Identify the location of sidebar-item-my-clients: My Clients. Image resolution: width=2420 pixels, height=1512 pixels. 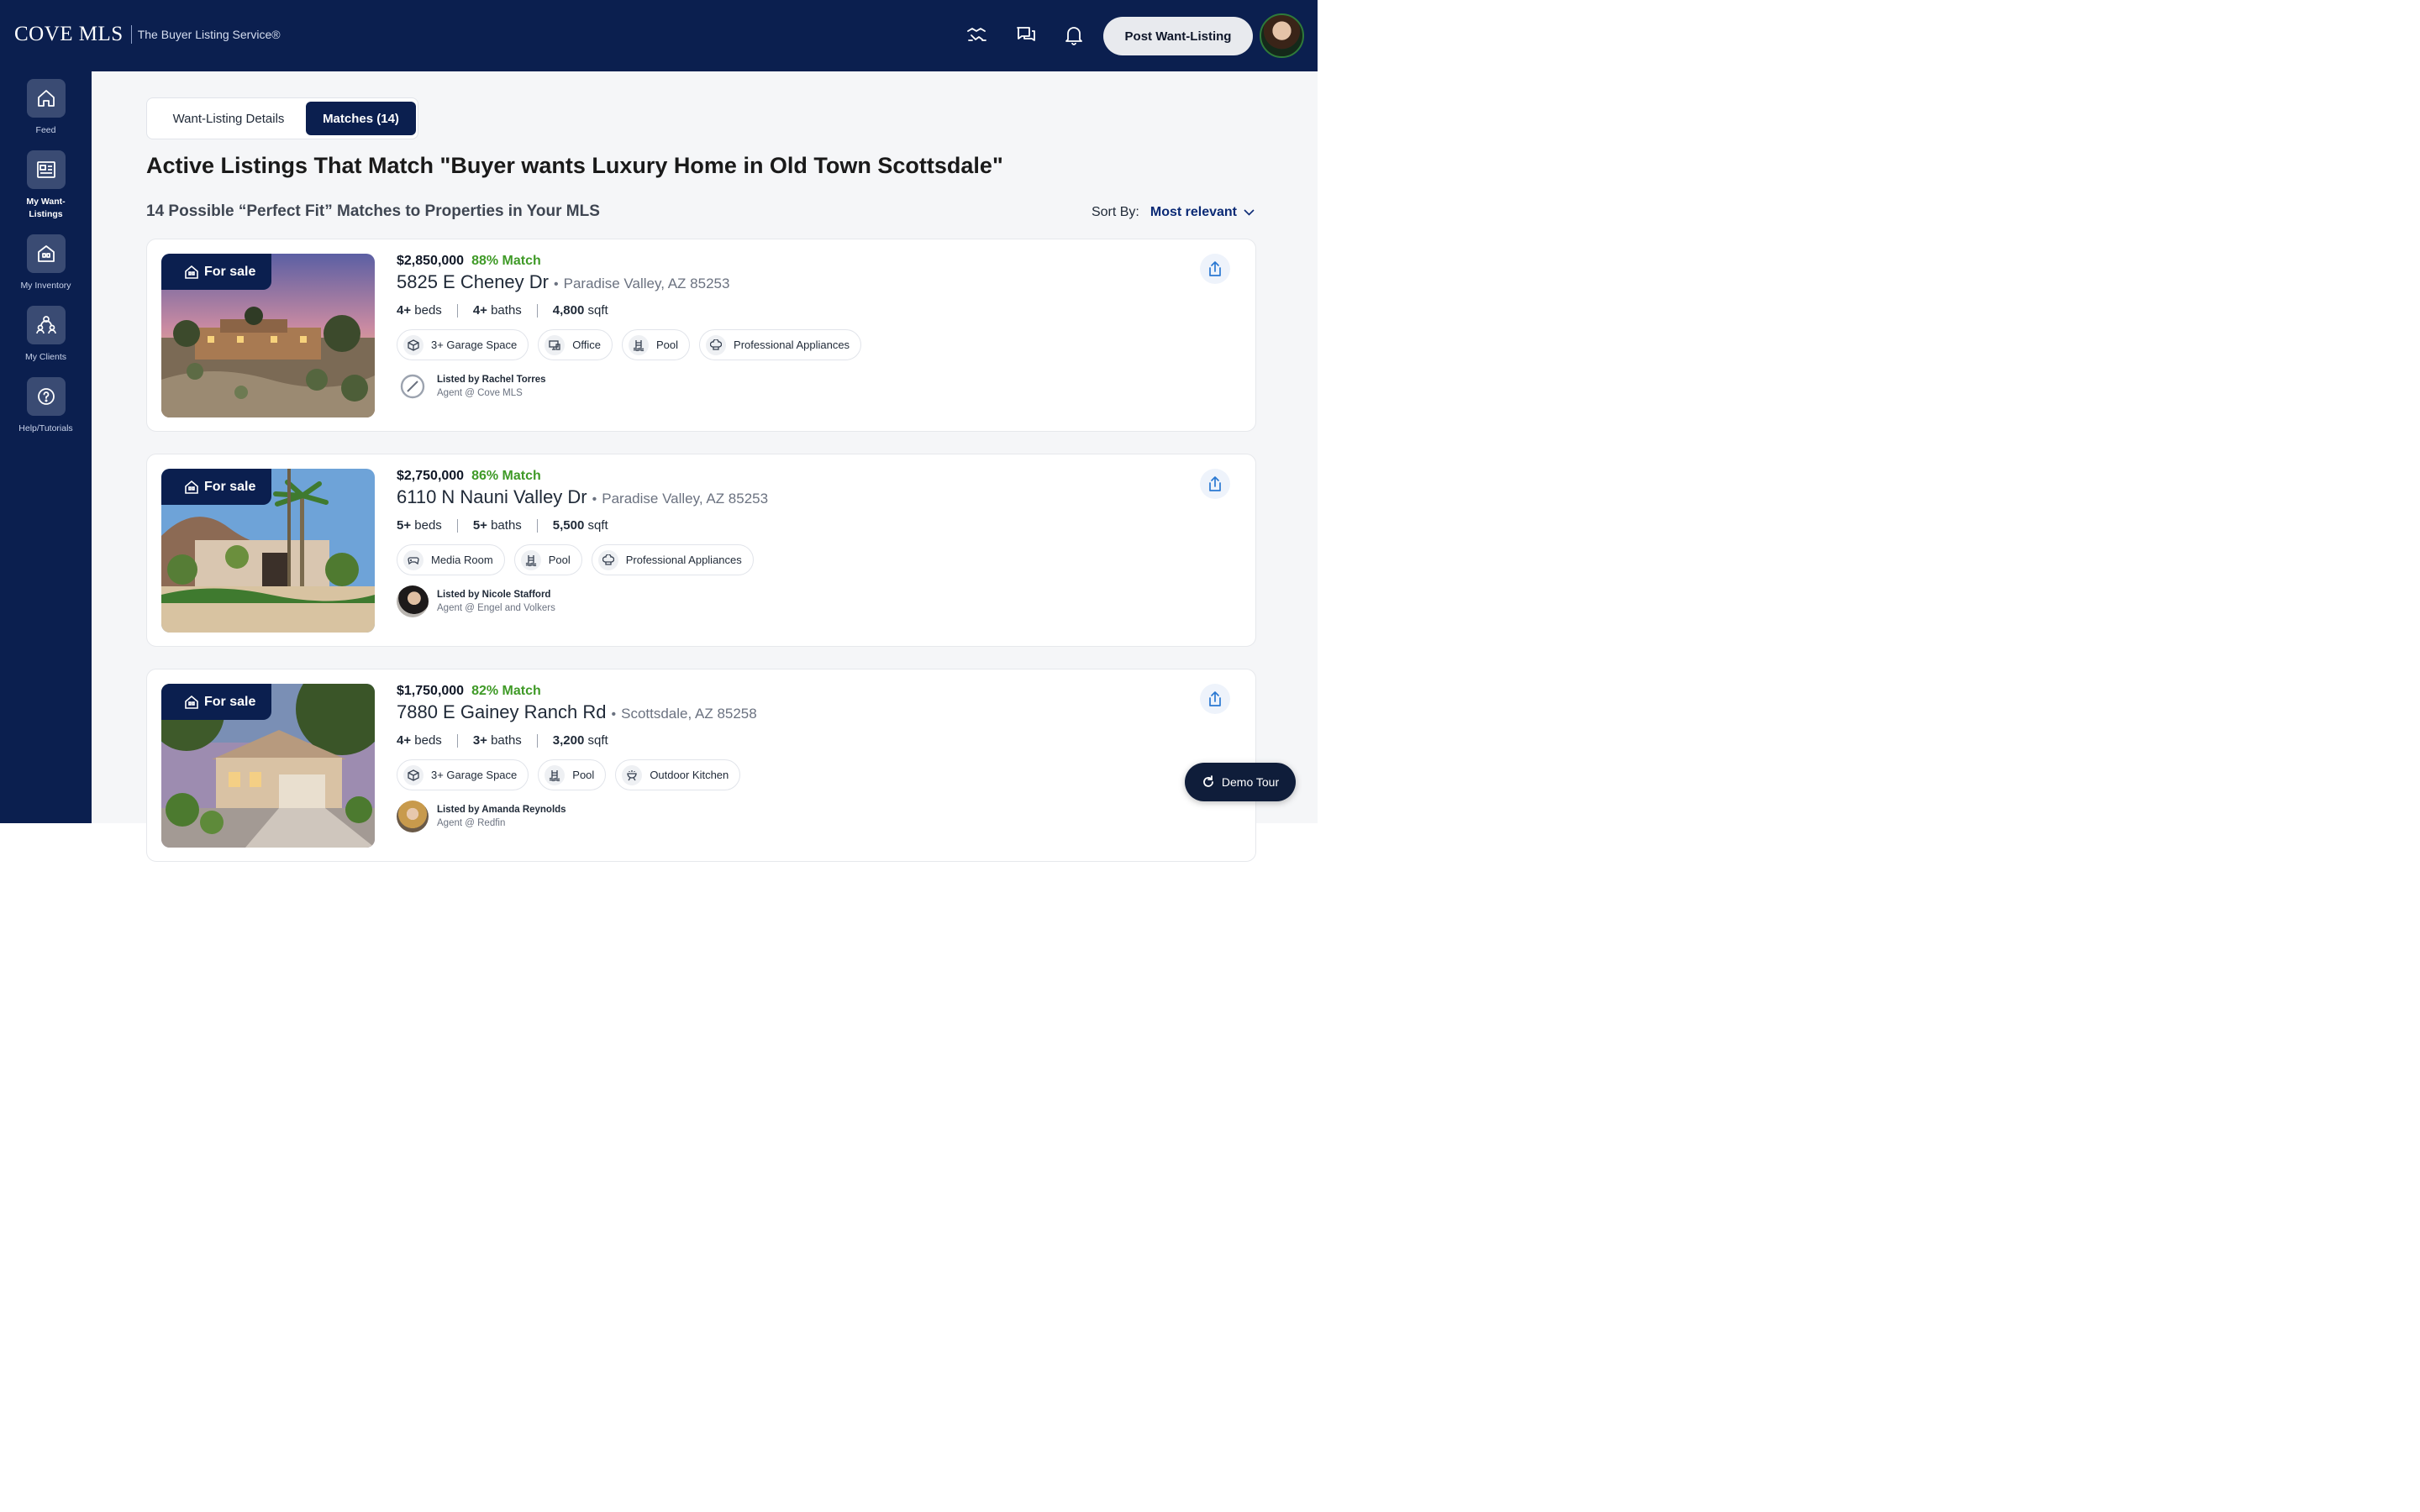
(46, 335).